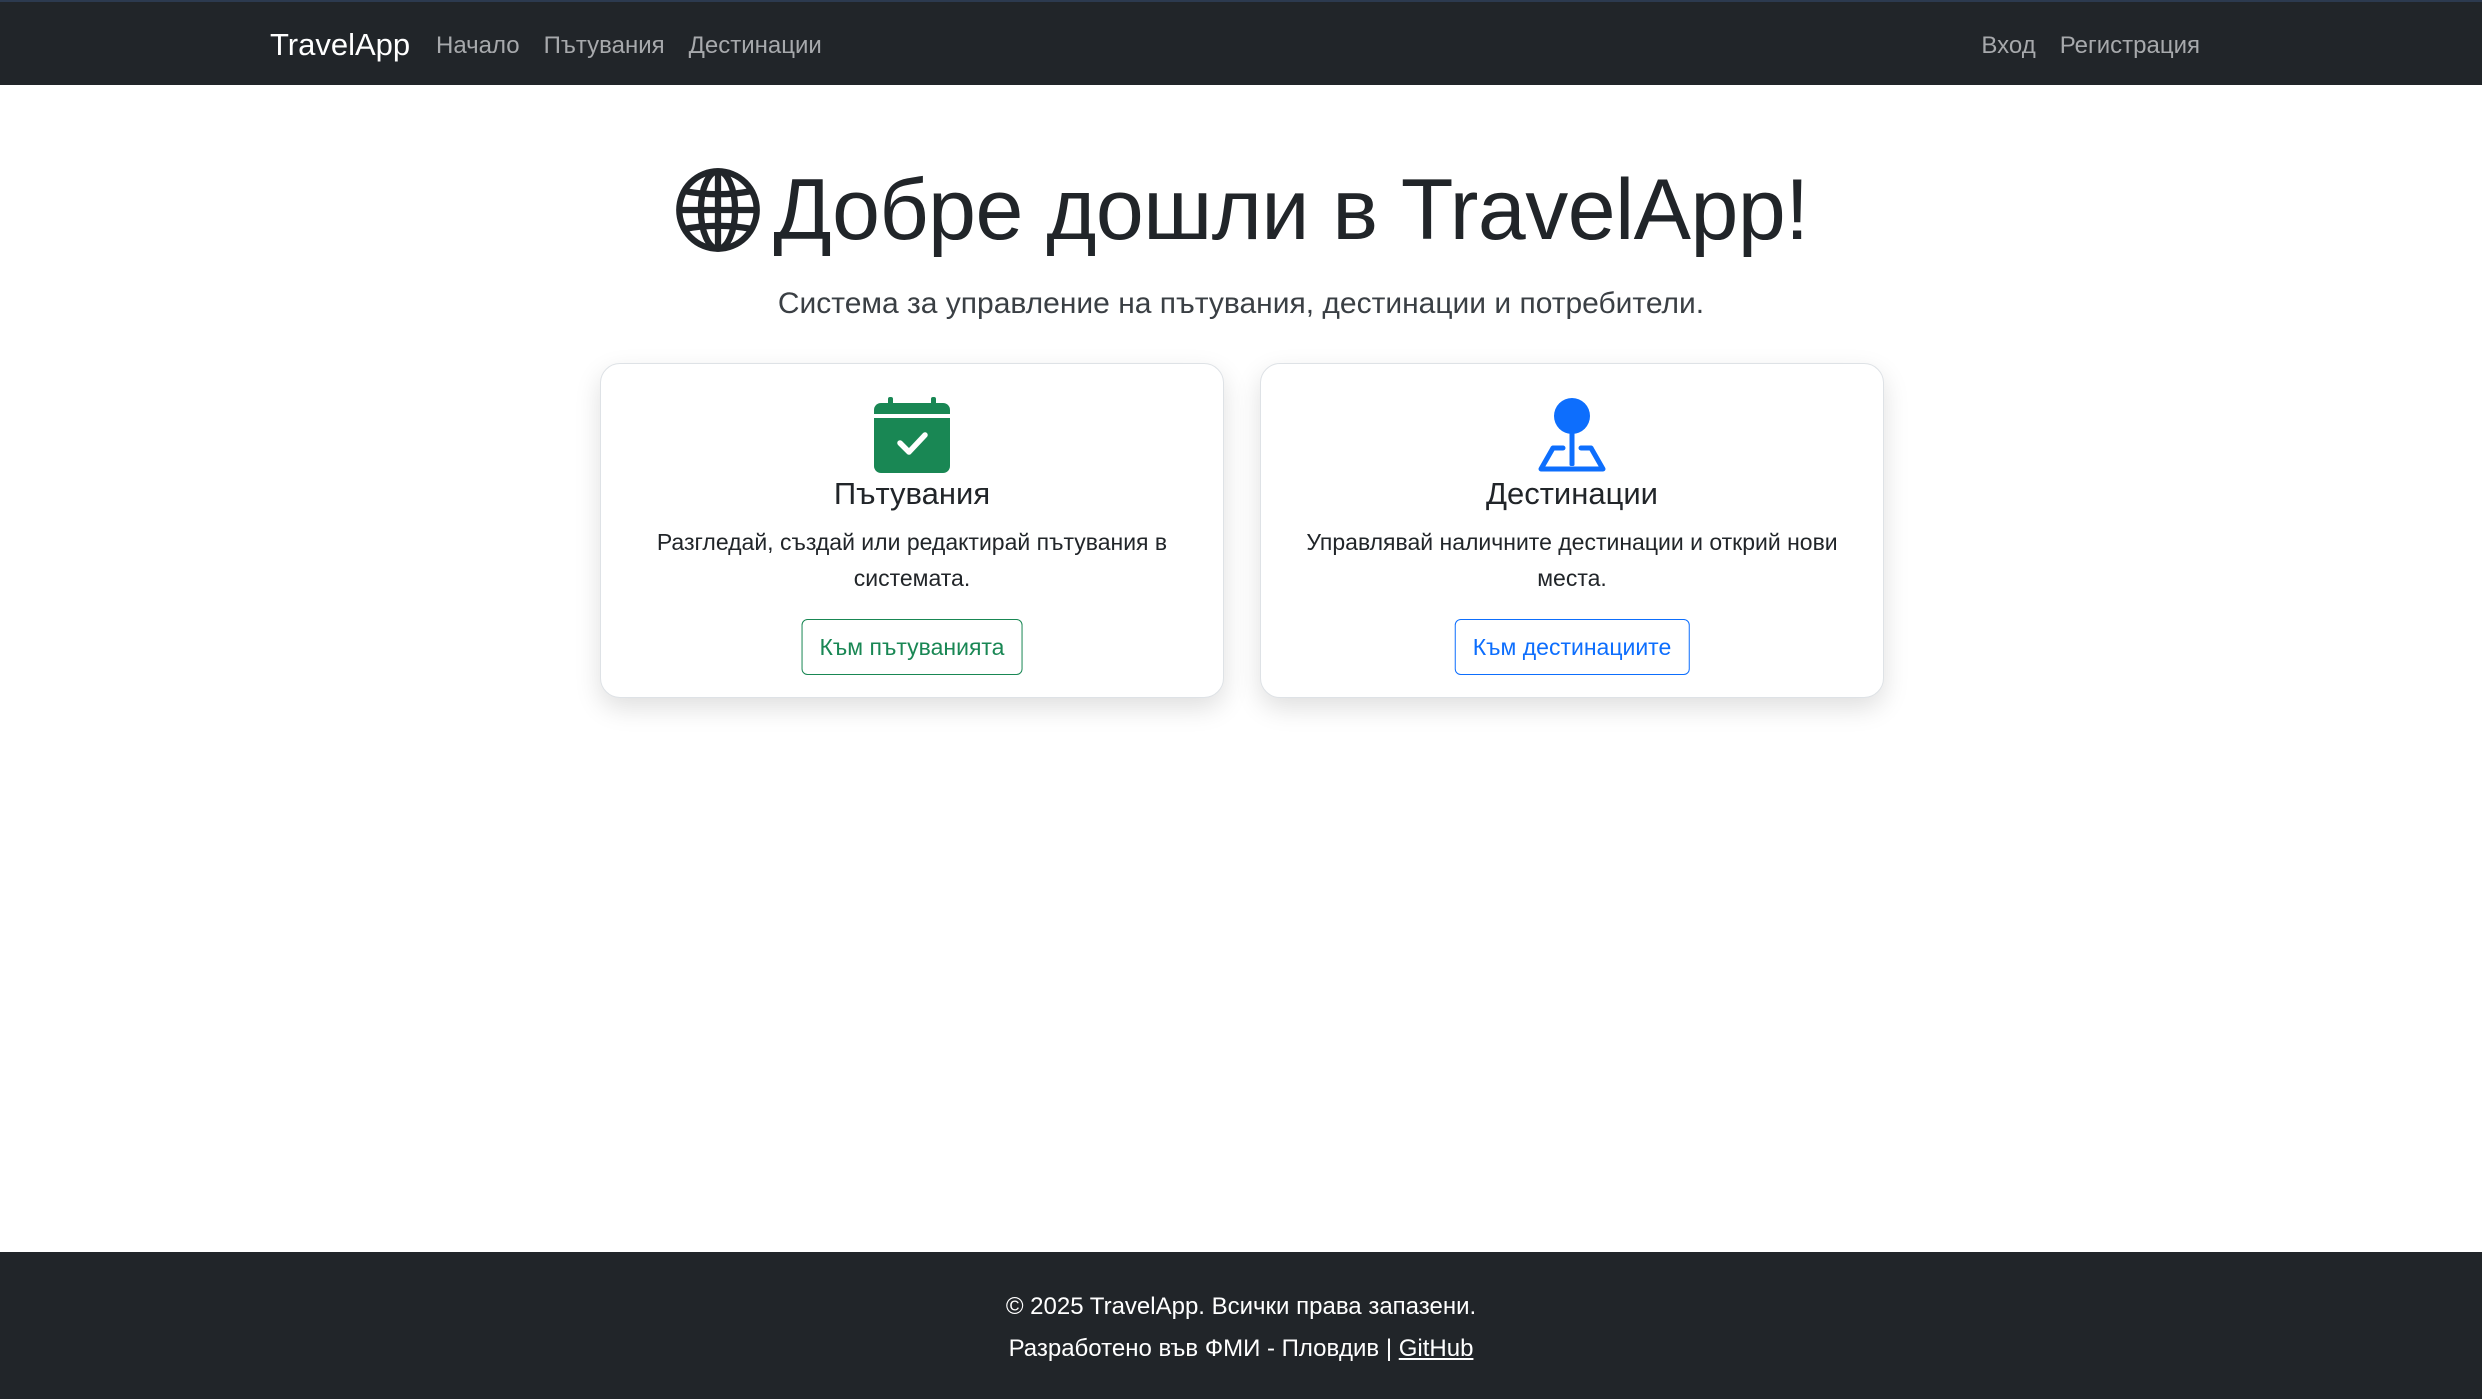 The height and width of the screenshot is (1399, 2482). I want to click on nav-right: Вход Регистрация, so click(2090, 46).